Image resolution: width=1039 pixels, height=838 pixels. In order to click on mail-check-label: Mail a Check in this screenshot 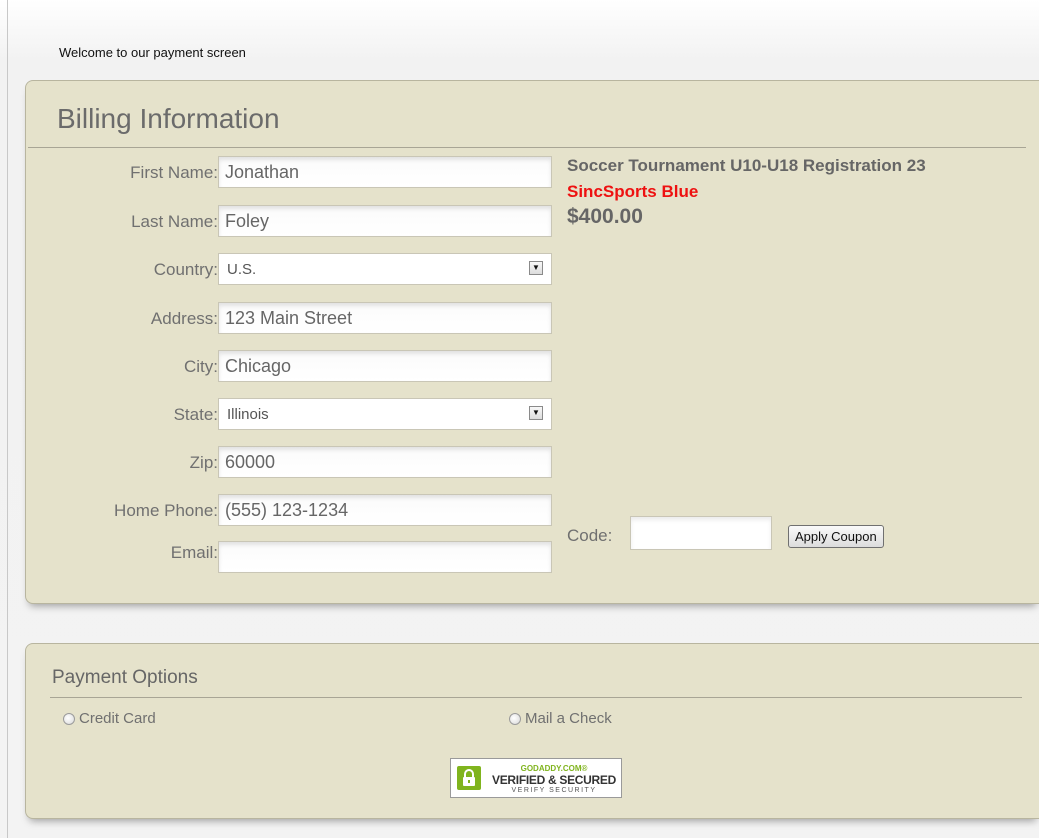, I will do `click(568, 718)`.